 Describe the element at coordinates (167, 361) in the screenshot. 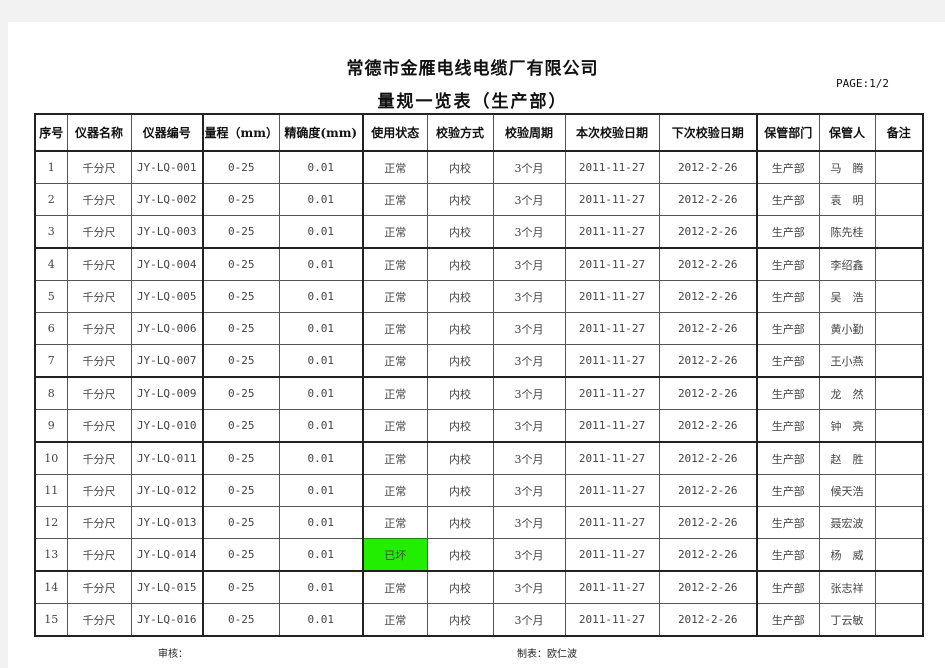

I see `cell-code: JY-LQ-007` at that location.